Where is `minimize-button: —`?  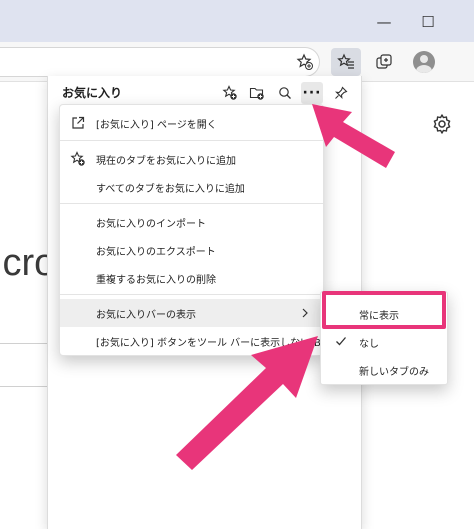 minimize-button: — is located at coordinates (384, 22).